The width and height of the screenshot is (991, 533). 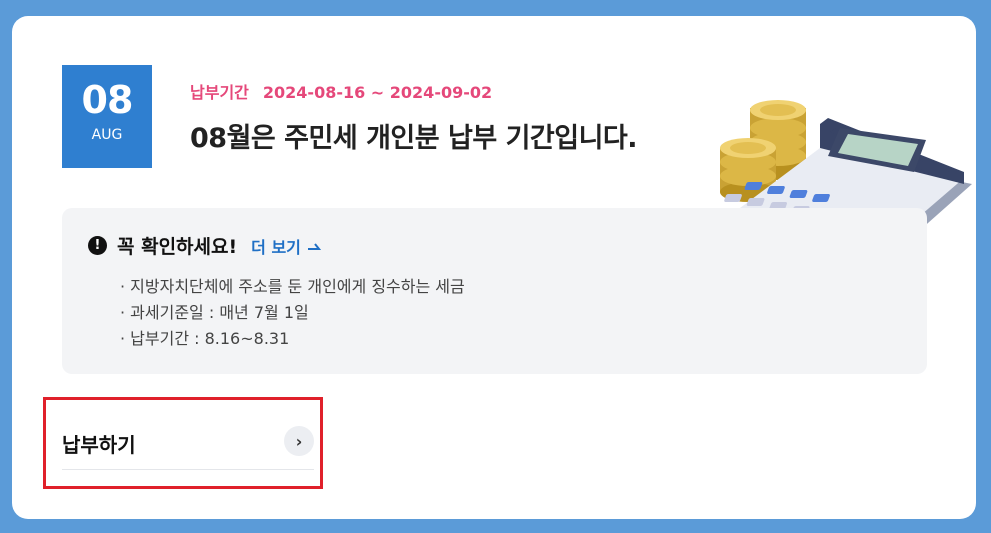 I want to click on notice-header: ! 꼭 확인하세요! 더 보기, so click(x=204, y=245).